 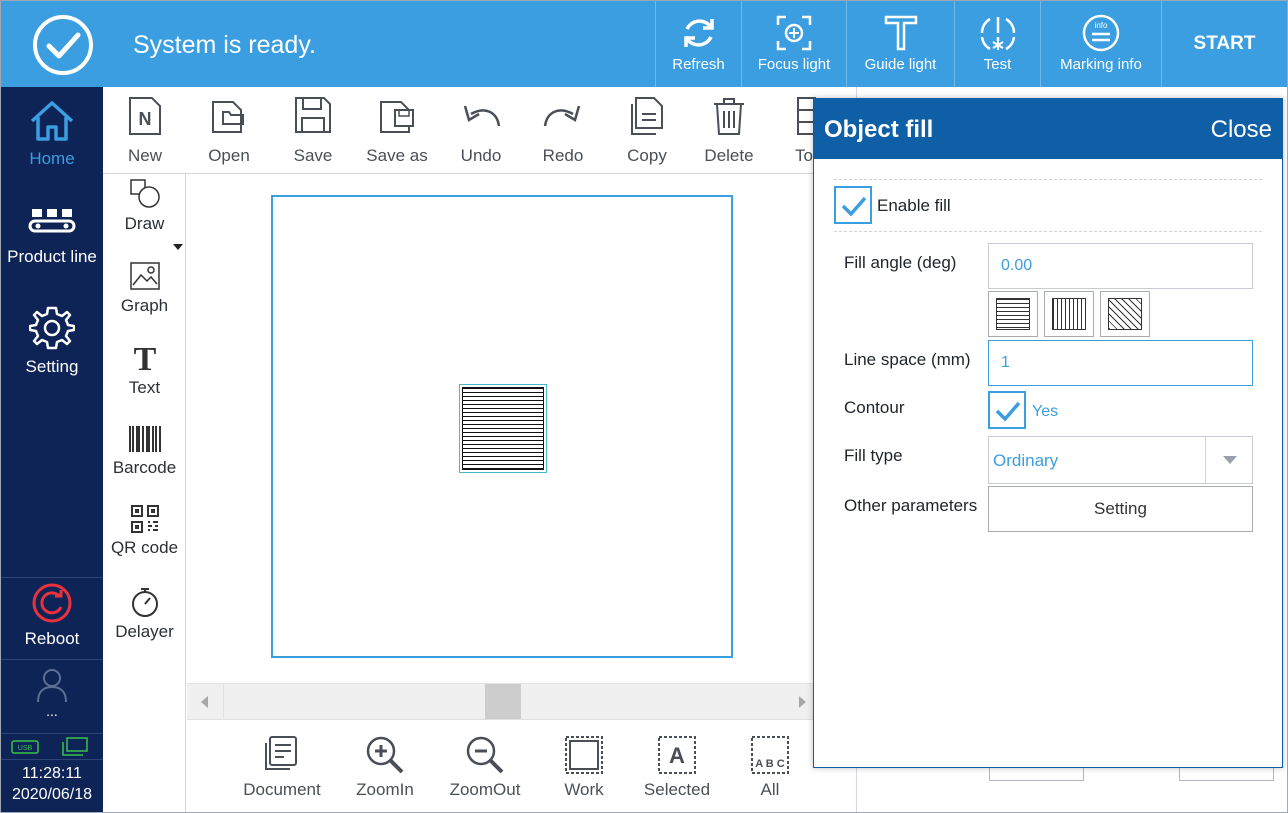 I want to click on guide-light-button: Guide light, so click(x=900, y=44).